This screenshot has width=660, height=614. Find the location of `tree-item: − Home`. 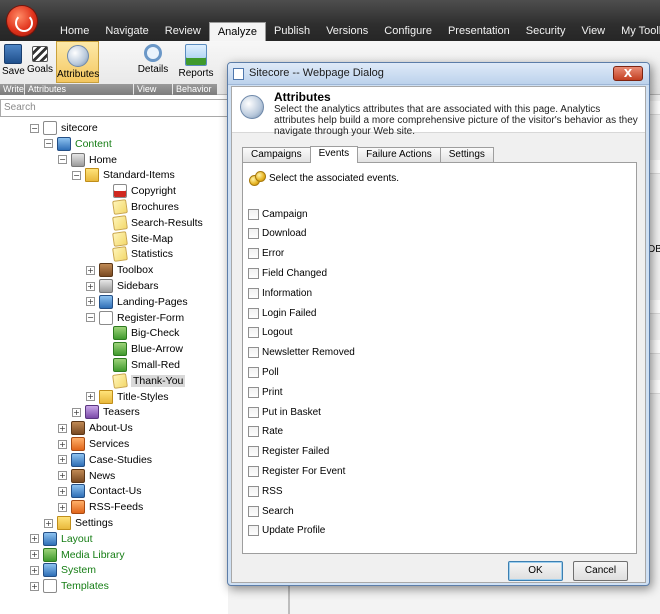

tree-item: − Home is located at coordinates (87, 160).